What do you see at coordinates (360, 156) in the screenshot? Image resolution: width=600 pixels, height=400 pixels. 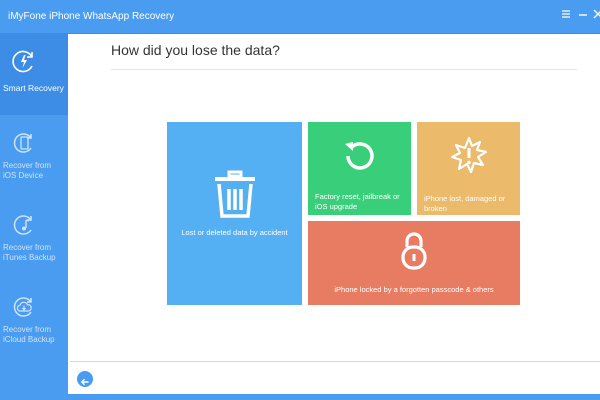 I see `restore-icon` at bounding box center [360, 156].